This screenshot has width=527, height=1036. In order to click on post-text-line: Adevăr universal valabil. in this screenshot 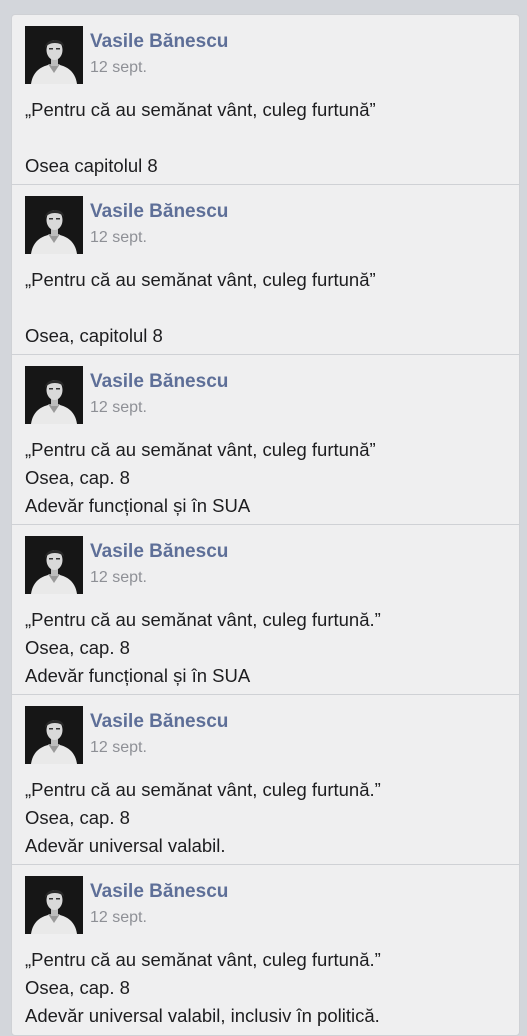, I will do `click(125, 845)`.